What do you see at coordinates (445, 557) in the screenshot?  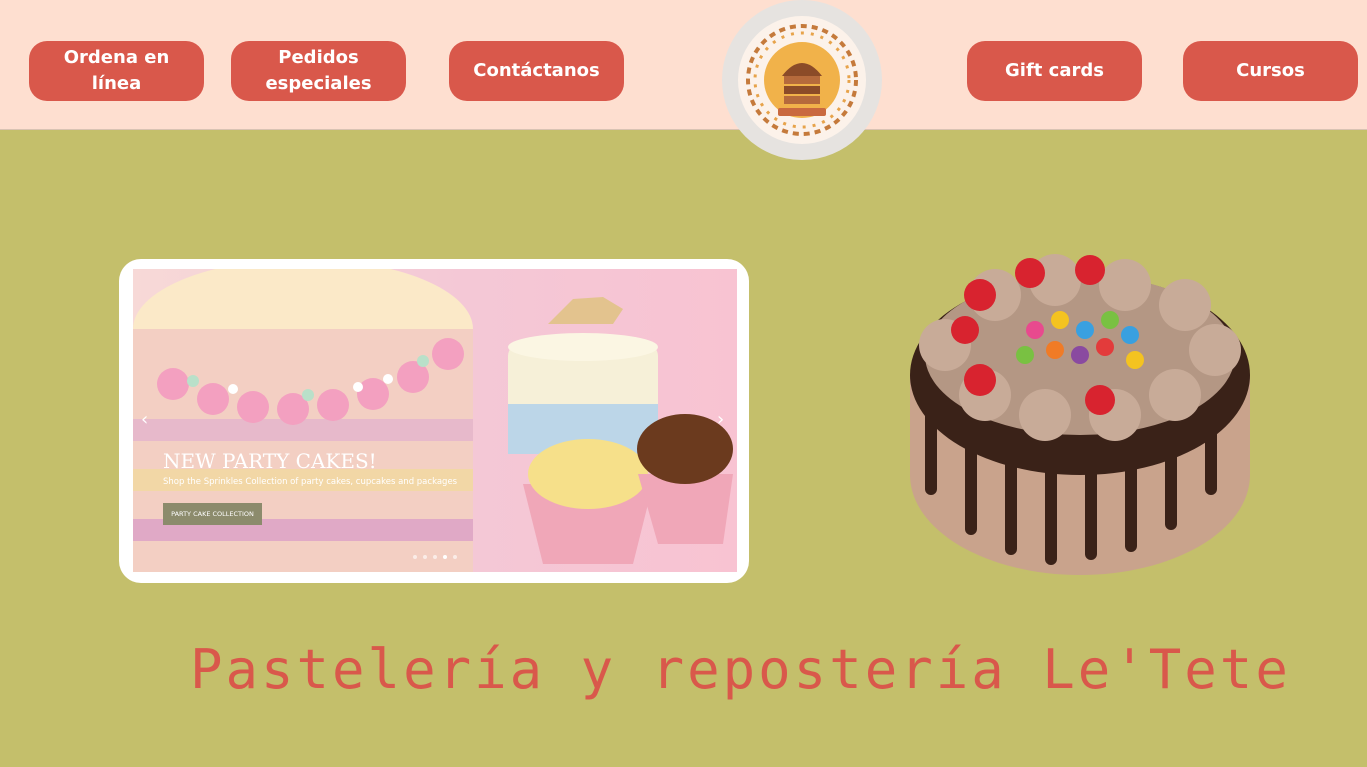 I see `slider-dot-active` at bounding box center [445, 557].